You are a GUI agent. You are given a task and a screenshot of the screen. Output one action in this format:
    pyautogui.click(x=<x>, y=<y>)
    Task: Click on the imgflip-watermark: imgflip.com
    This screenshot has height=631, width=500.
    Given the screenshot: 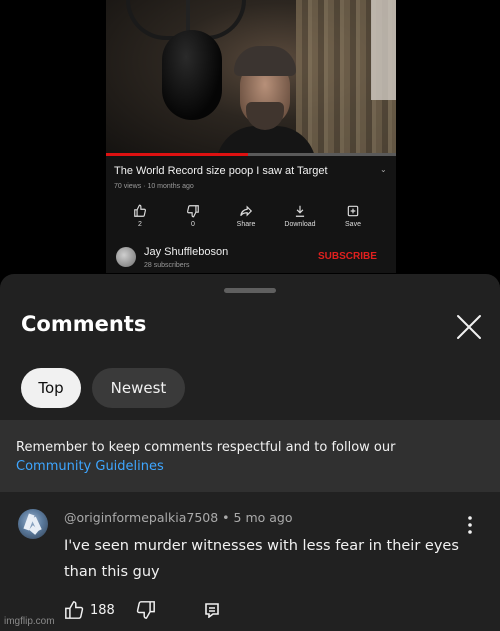 What is the action you would take?
    pyautogui.click(x=29, y=621)
    